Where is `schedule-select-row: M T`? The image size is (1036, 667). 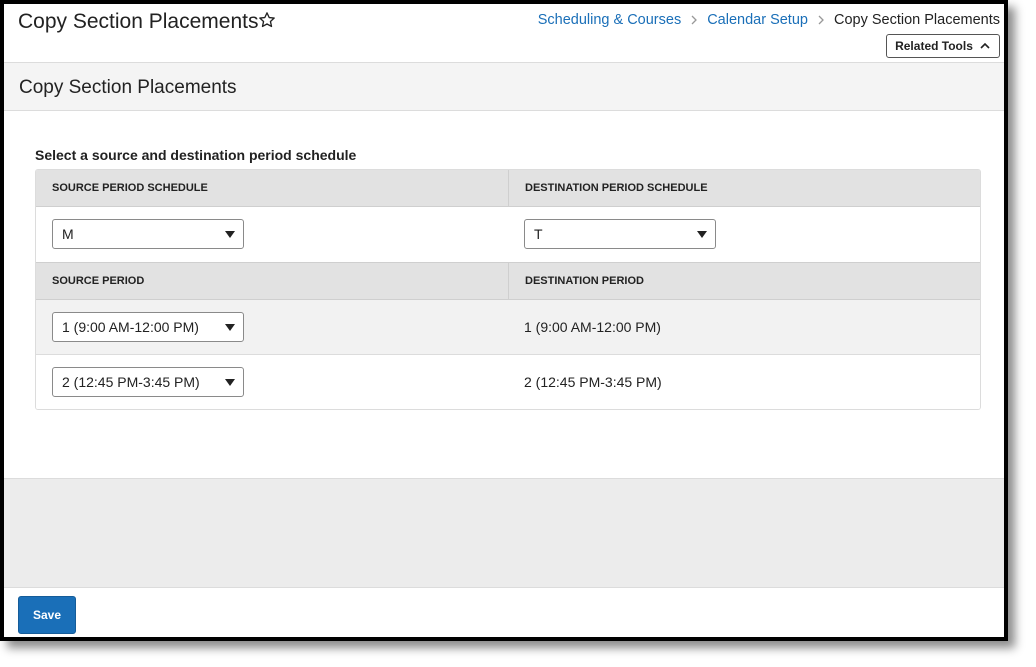 schedule-select-row: M T is located at coordinates (508, 234).